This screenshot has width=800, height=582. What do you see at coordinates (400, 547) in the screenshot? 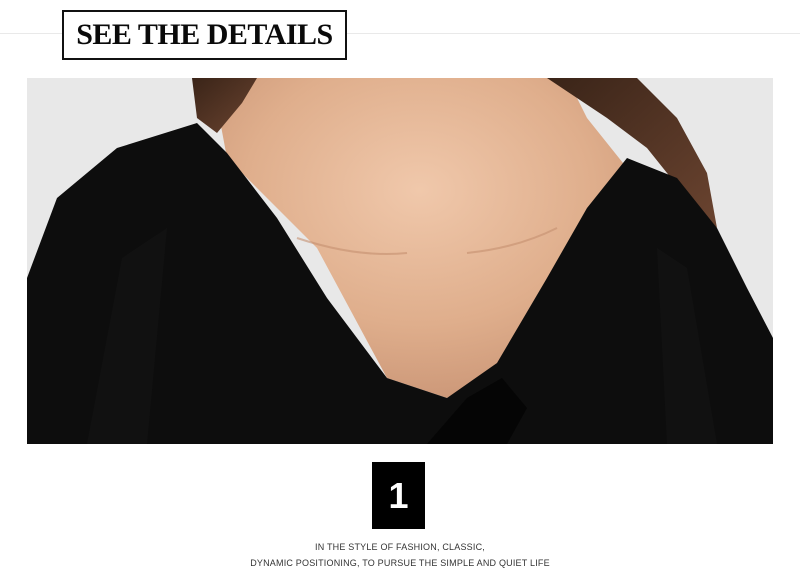
I see `detail-caption-line-1: IN THE STYLE OF FASHION, CLASSIC,` at bounding box center [400, 547].